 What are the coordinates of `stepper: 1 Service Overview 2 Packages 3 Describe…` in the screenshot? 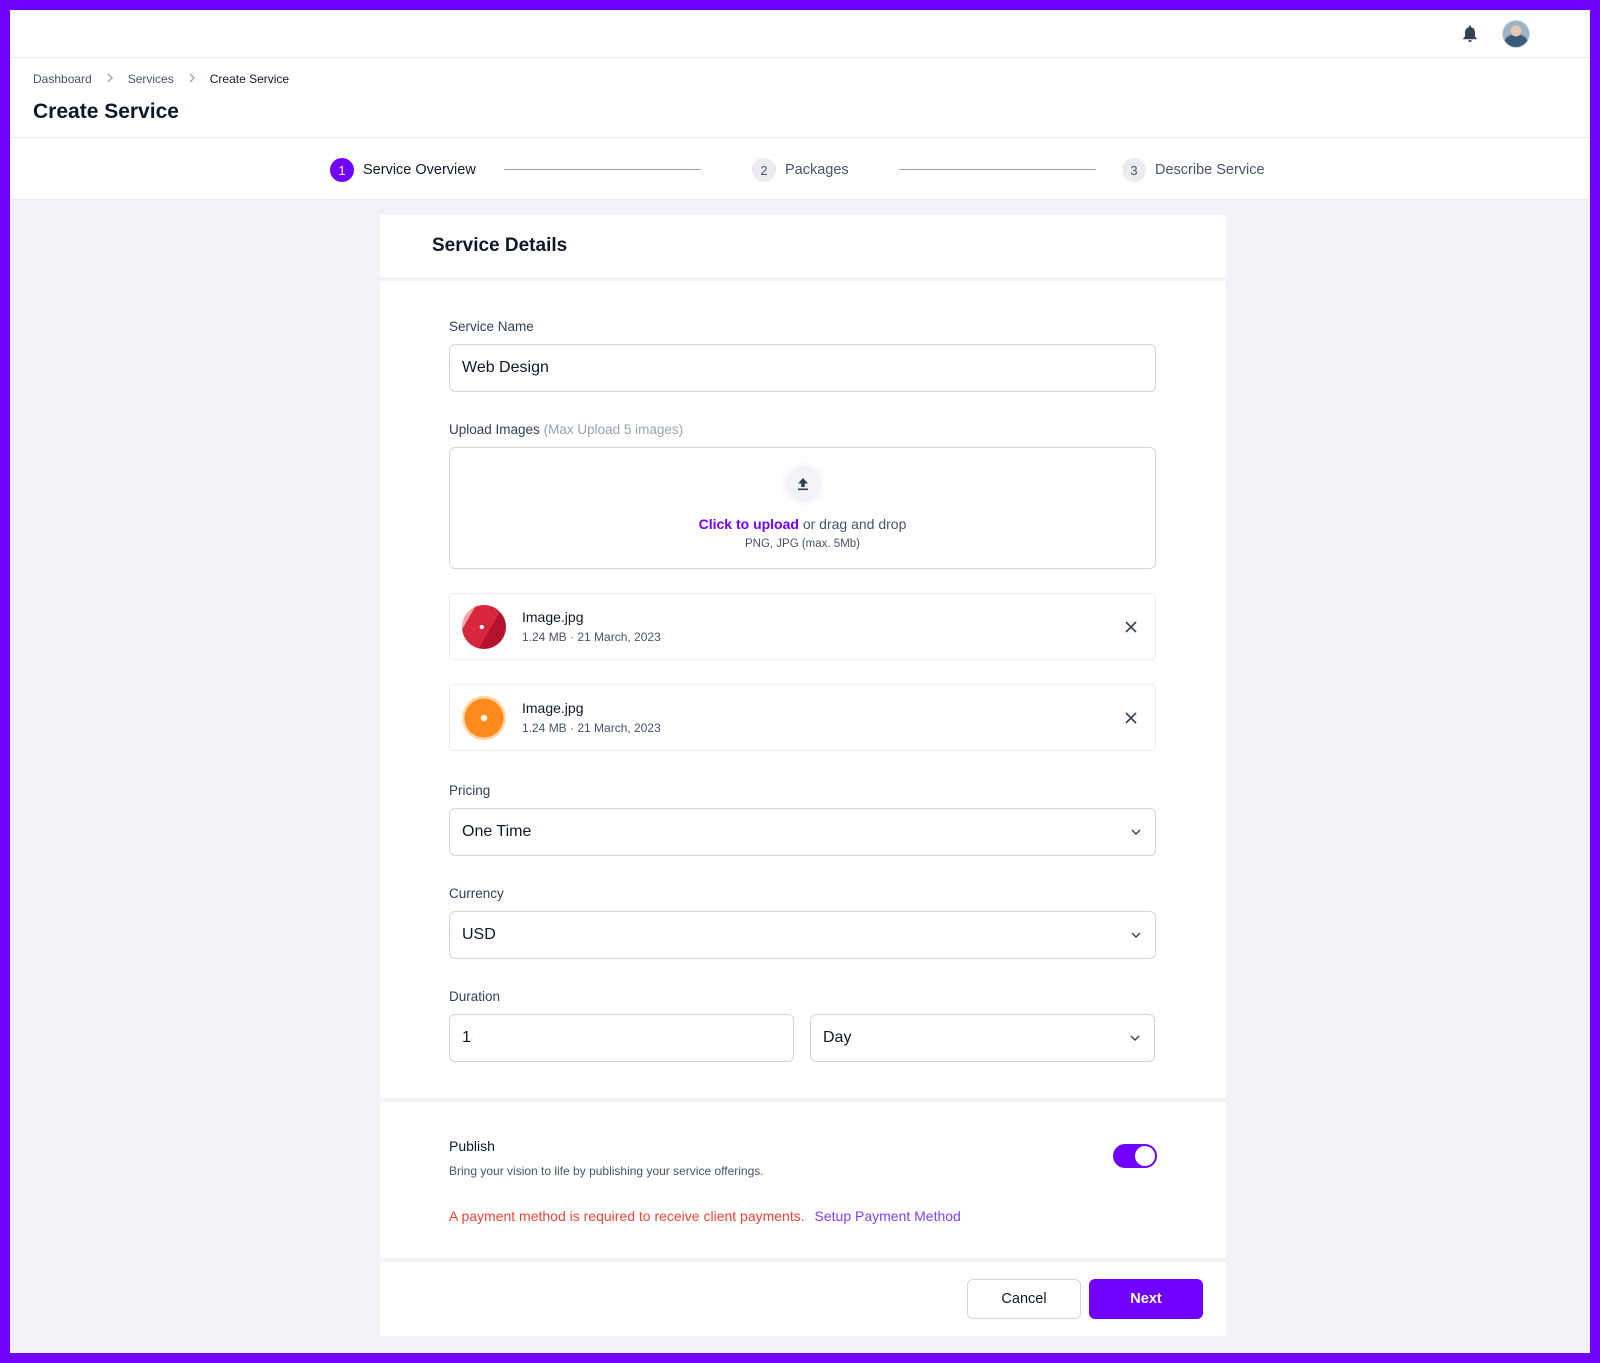 It's located at (800, 169).